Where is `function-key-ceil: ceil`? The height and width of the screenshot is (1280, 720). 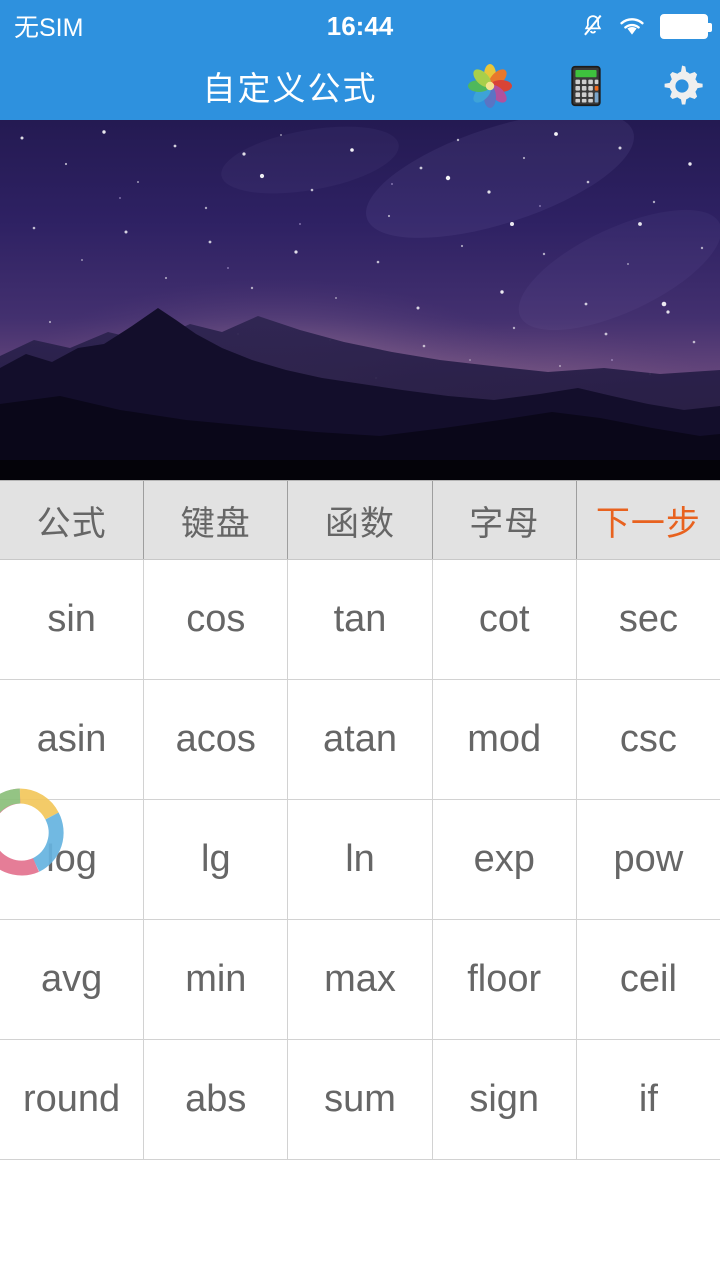
function-key-ceil: ceil is located at coordinates (648, 979).